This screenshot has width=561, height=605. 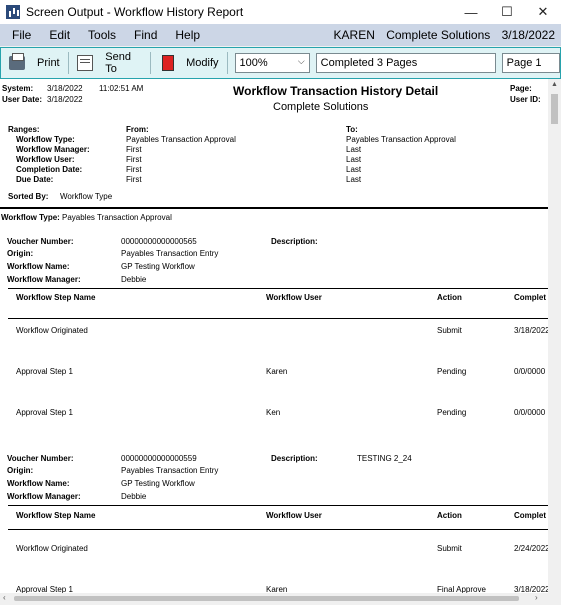 I want to click on send-to-button: Send To, so click(x=109, y=63).